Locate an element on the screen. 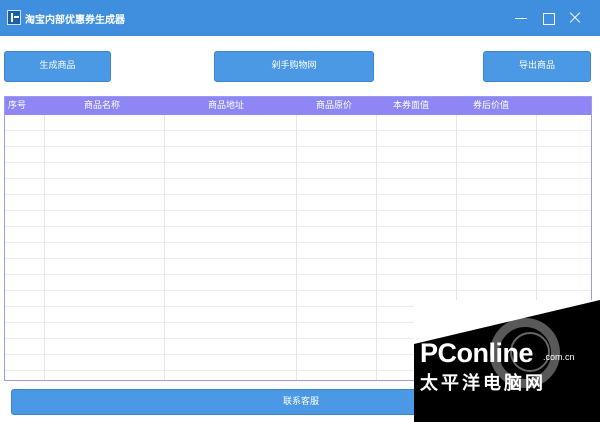  title-bar: 淘宝内部优惠券生成器 is located at coordinates (300, 18).